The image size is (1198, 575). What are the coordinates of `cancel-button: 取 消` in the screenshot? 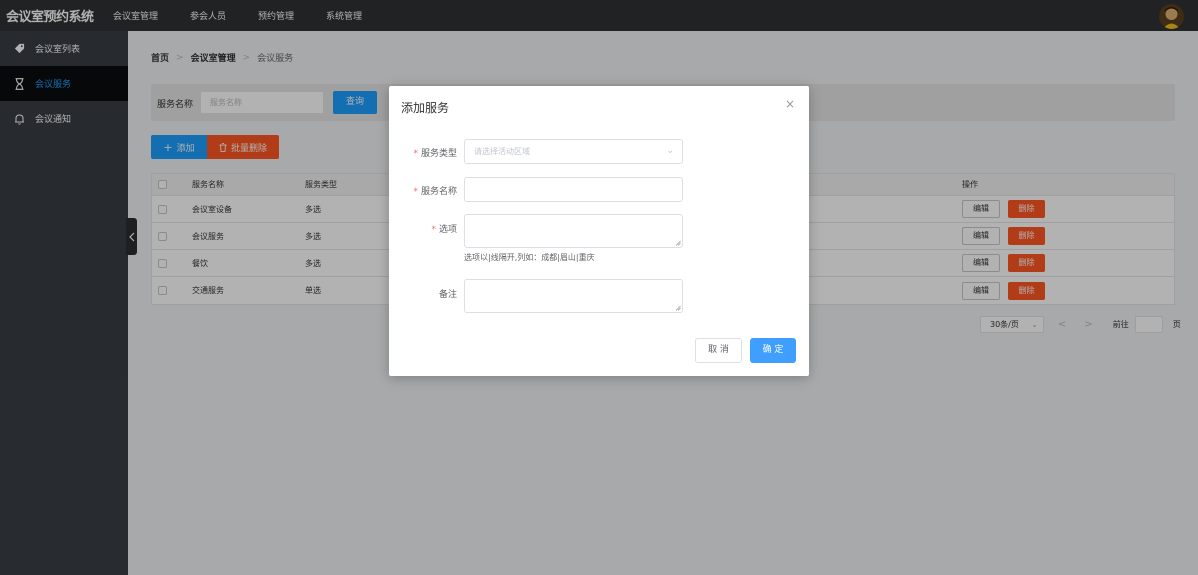 It's located at (718, 350).